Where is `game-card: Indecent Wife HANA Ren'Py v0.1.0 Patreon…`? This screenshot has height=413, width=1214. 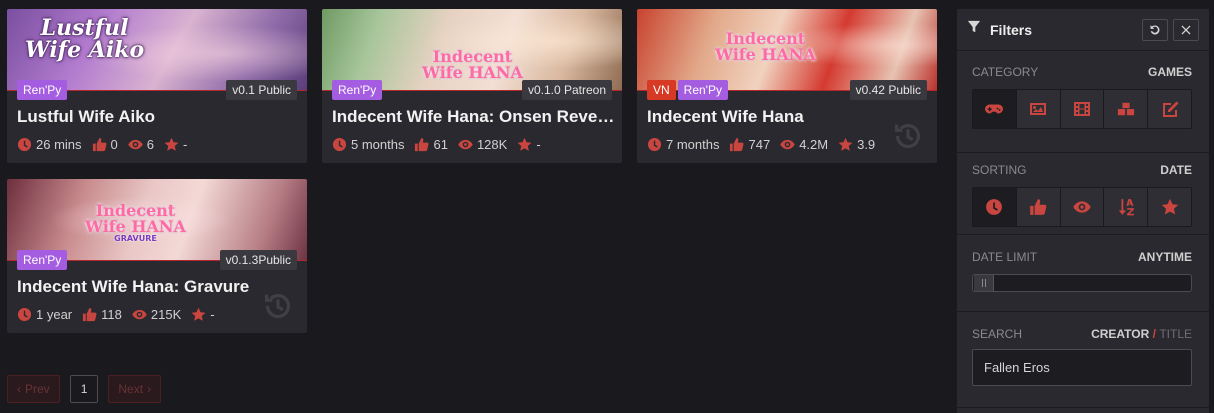
game-card: Indecent Wife HANA Ren'Py v0.1.0 Patreon… is located at coordinates (472, 86).